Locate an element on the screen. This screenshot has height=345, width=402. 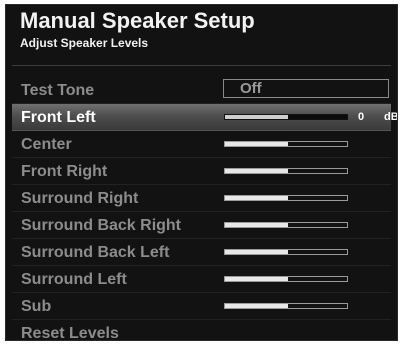
surround-back-right-level-slider is located at coordinates (286, 225).